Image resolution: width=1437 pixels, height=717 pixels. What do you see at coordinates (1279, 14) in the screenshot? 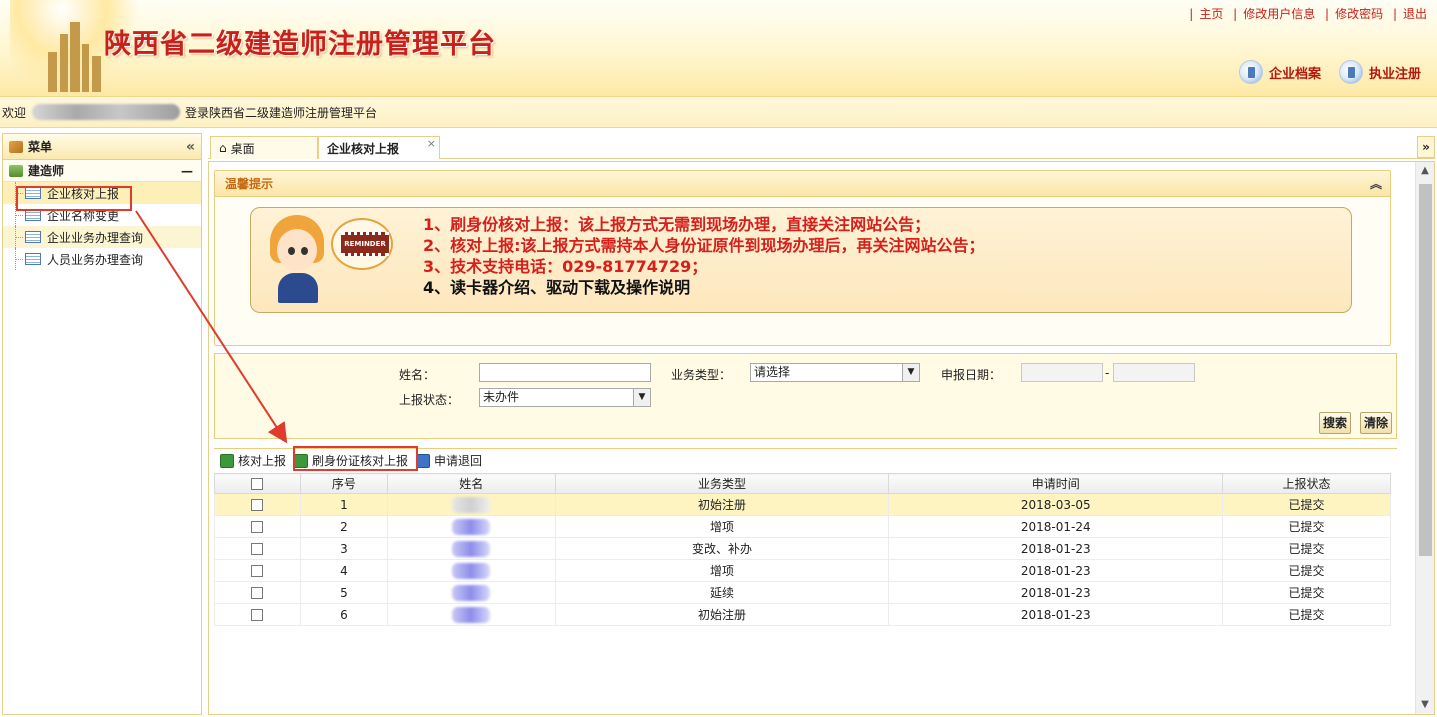
I see `edit-user-info-link: 修改用户信息` at bounding box center [1279, 14].